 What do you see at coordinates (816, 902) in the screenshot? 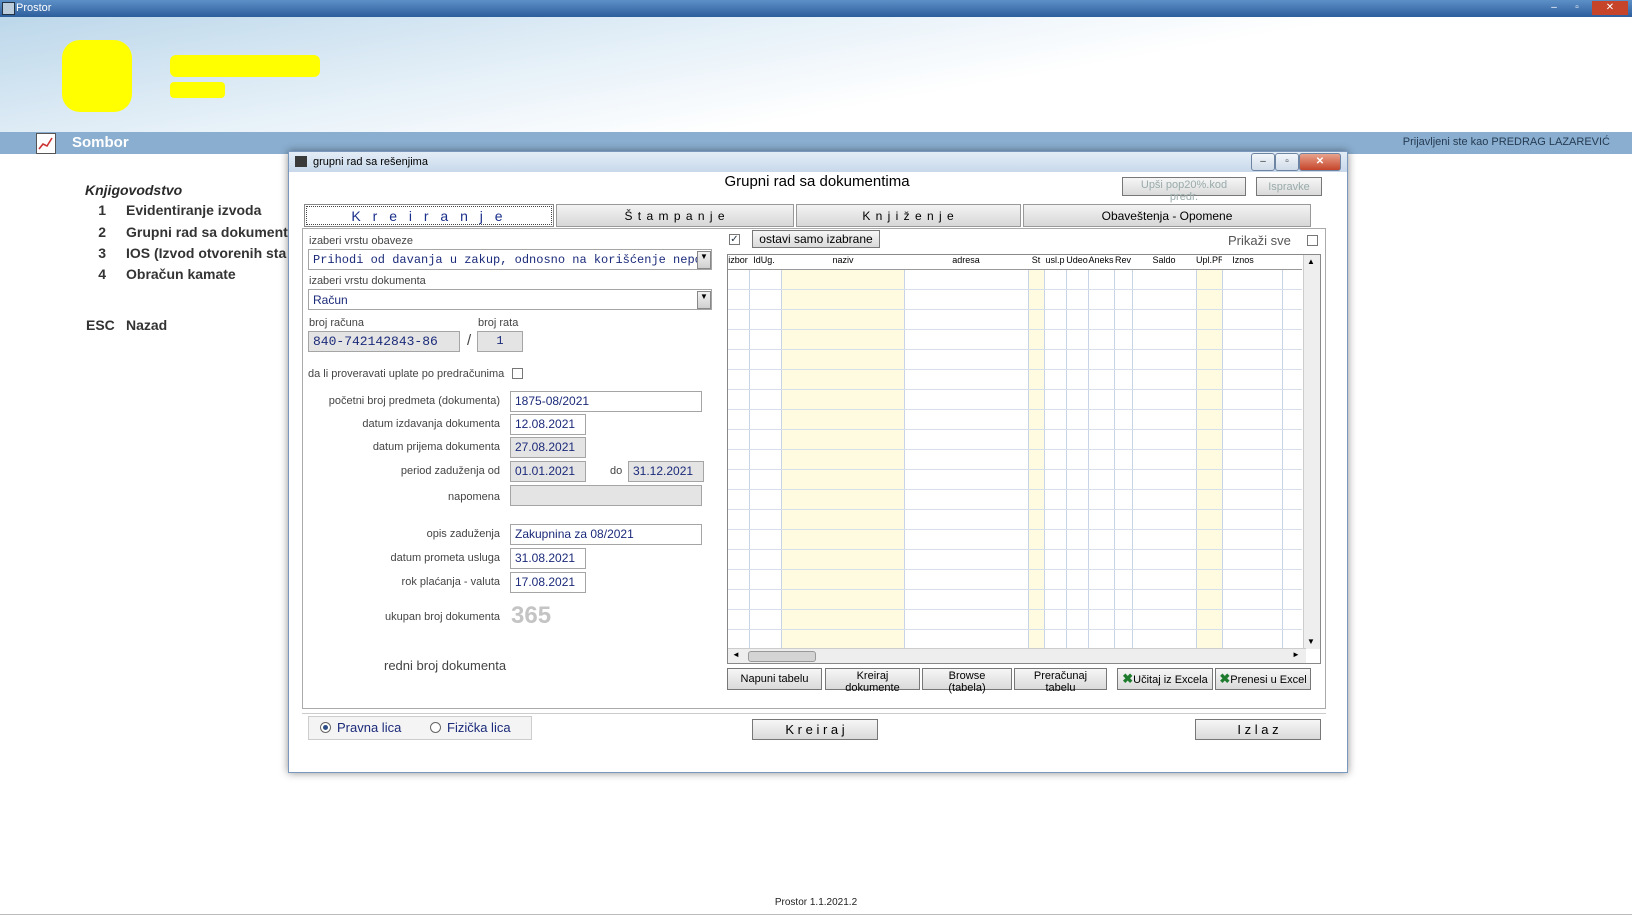
I see `version-label: Prostor 1.1.2021.2` at bounding box center [816, 902].